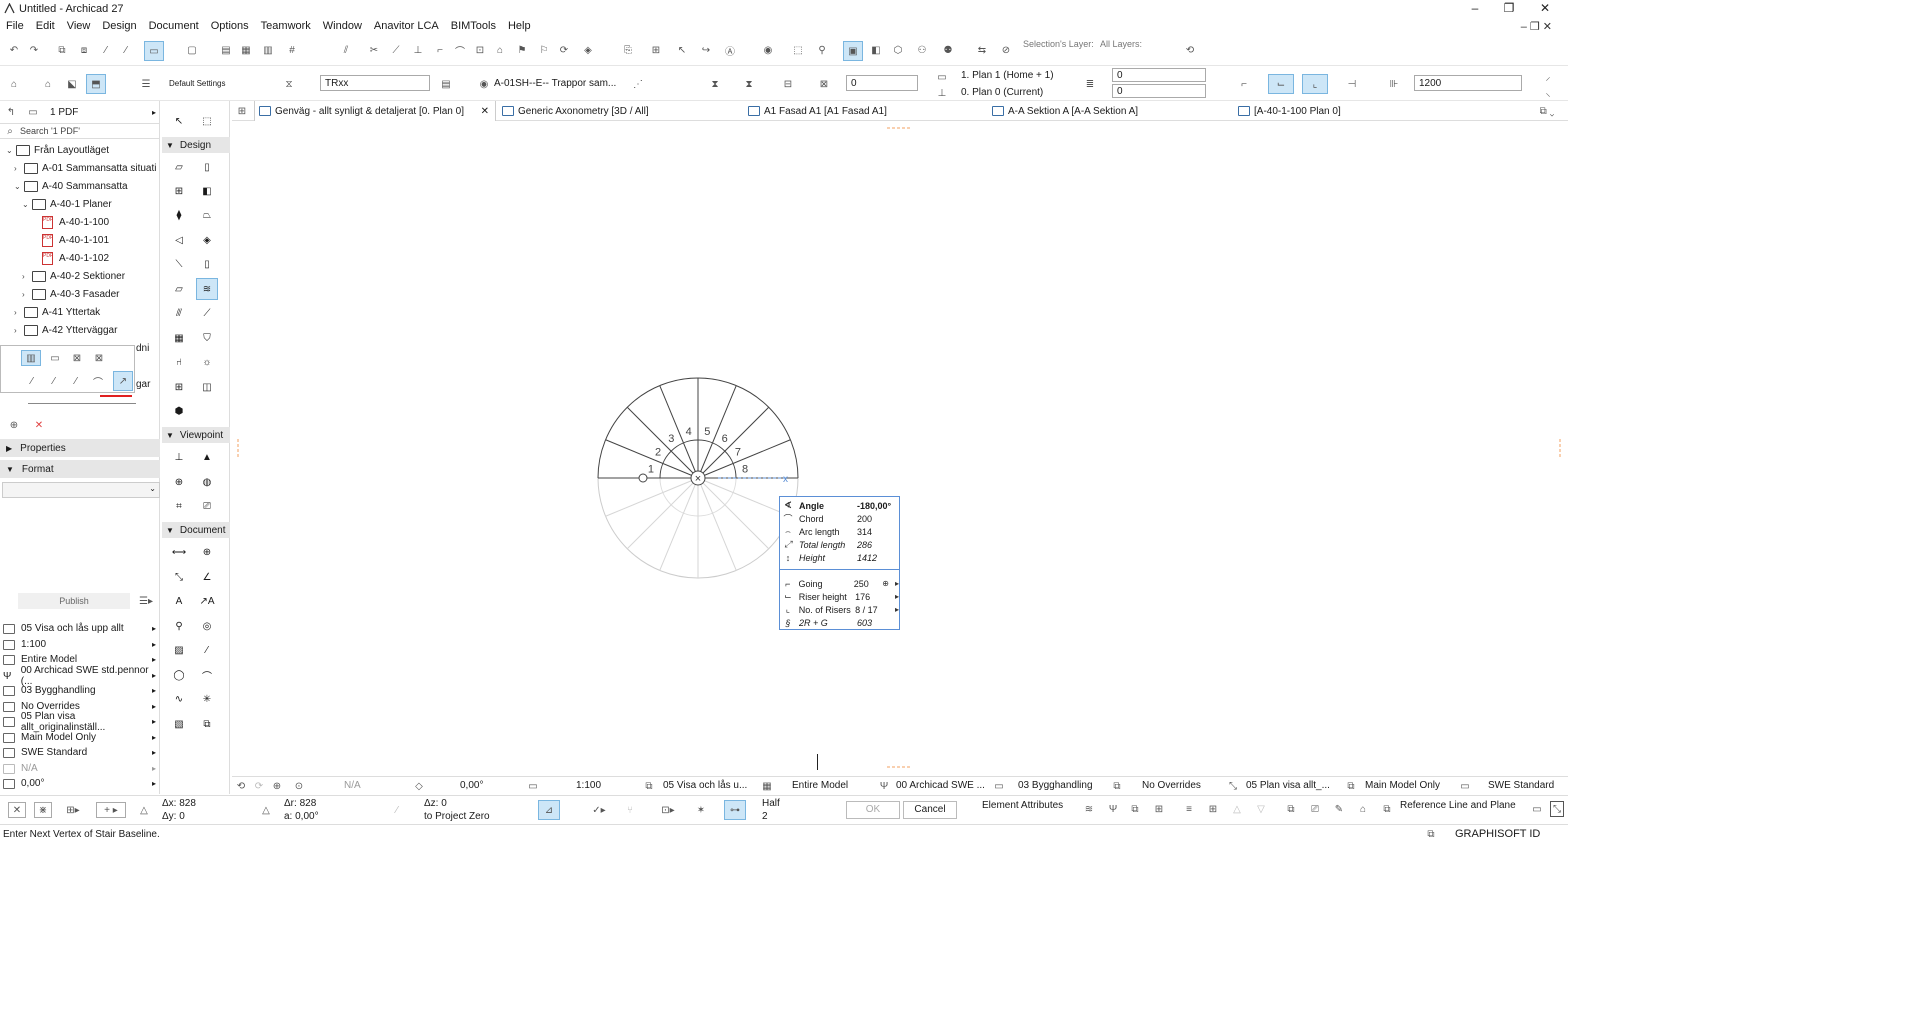 This screenshot has height=1033, width=1921. I want to click on tracker-riser-height: ⌙ Riser height 176 ▸, so click(839, 596).